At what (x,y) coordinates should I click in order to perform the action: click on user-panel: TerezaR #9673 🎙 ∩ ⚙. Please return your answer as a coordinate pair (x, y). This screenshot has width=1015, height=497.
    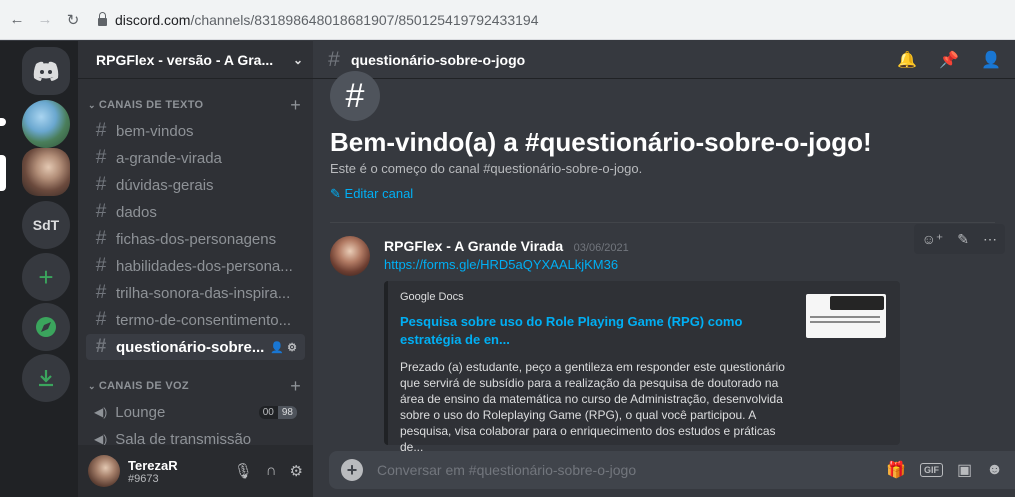
    Looking at the image, I should click on (195, 471).